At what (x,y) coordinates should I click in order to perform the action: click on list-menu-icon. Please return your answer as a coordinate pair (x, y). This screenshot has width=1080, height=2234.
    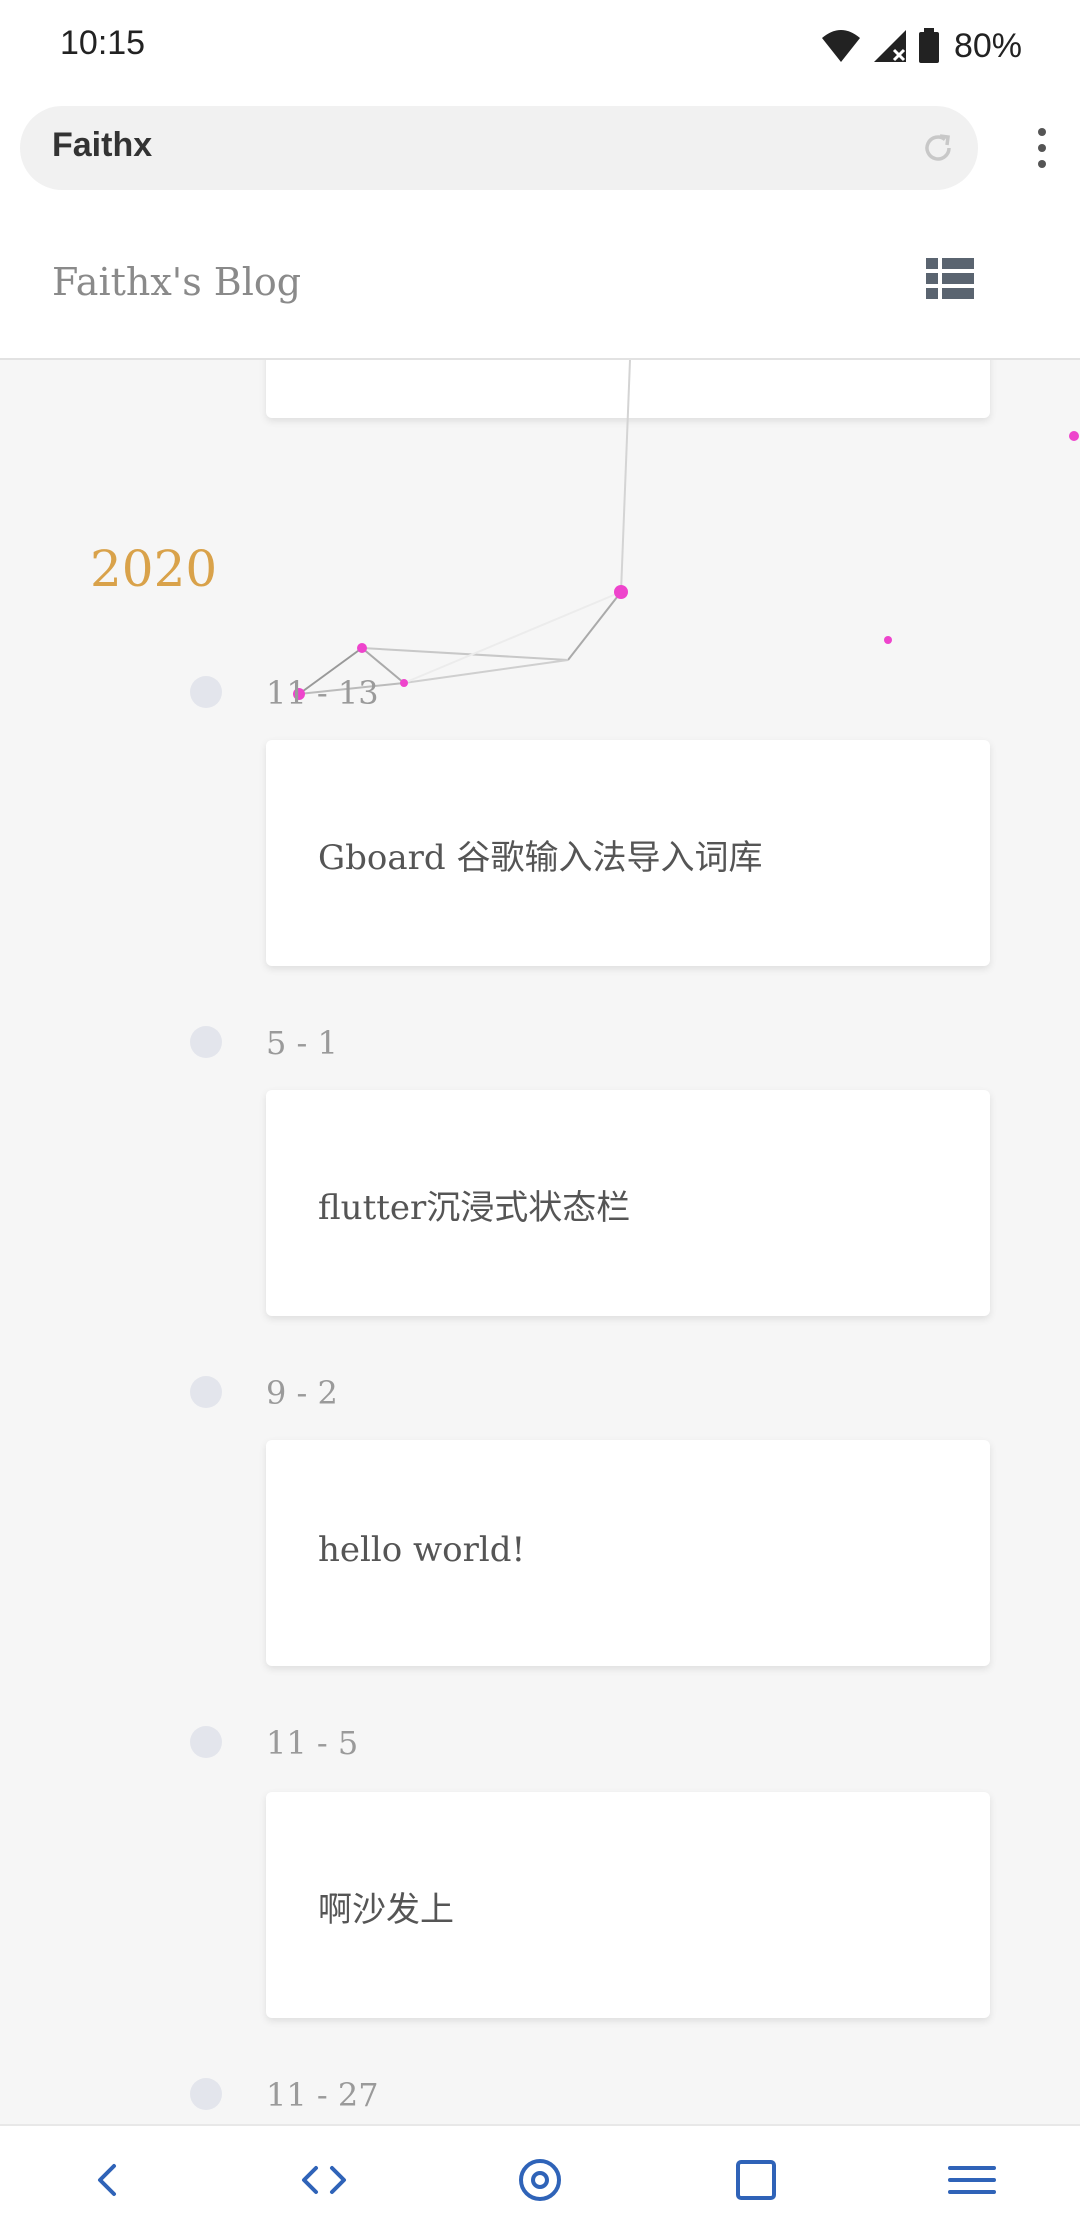
    Looking at the image, I should click on (950, 279).